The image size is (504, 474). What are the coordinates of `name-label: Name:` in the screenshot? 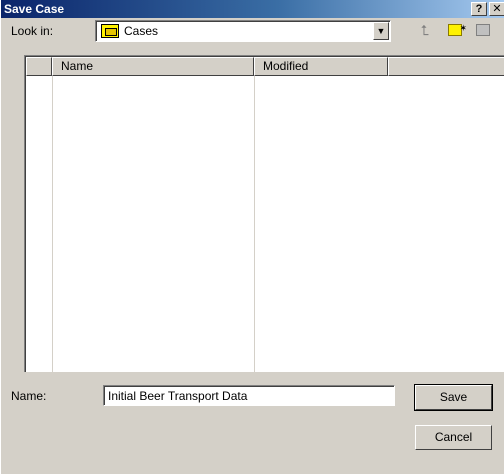 It's located at (29, 396).